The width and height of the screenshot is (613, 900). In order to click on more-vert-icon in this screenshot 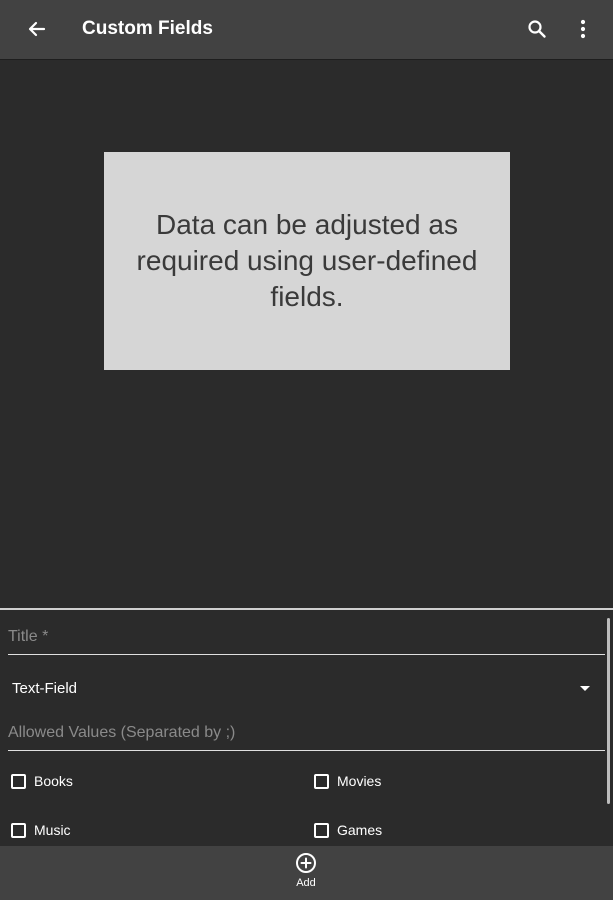, I will do `click(583, 29)`.